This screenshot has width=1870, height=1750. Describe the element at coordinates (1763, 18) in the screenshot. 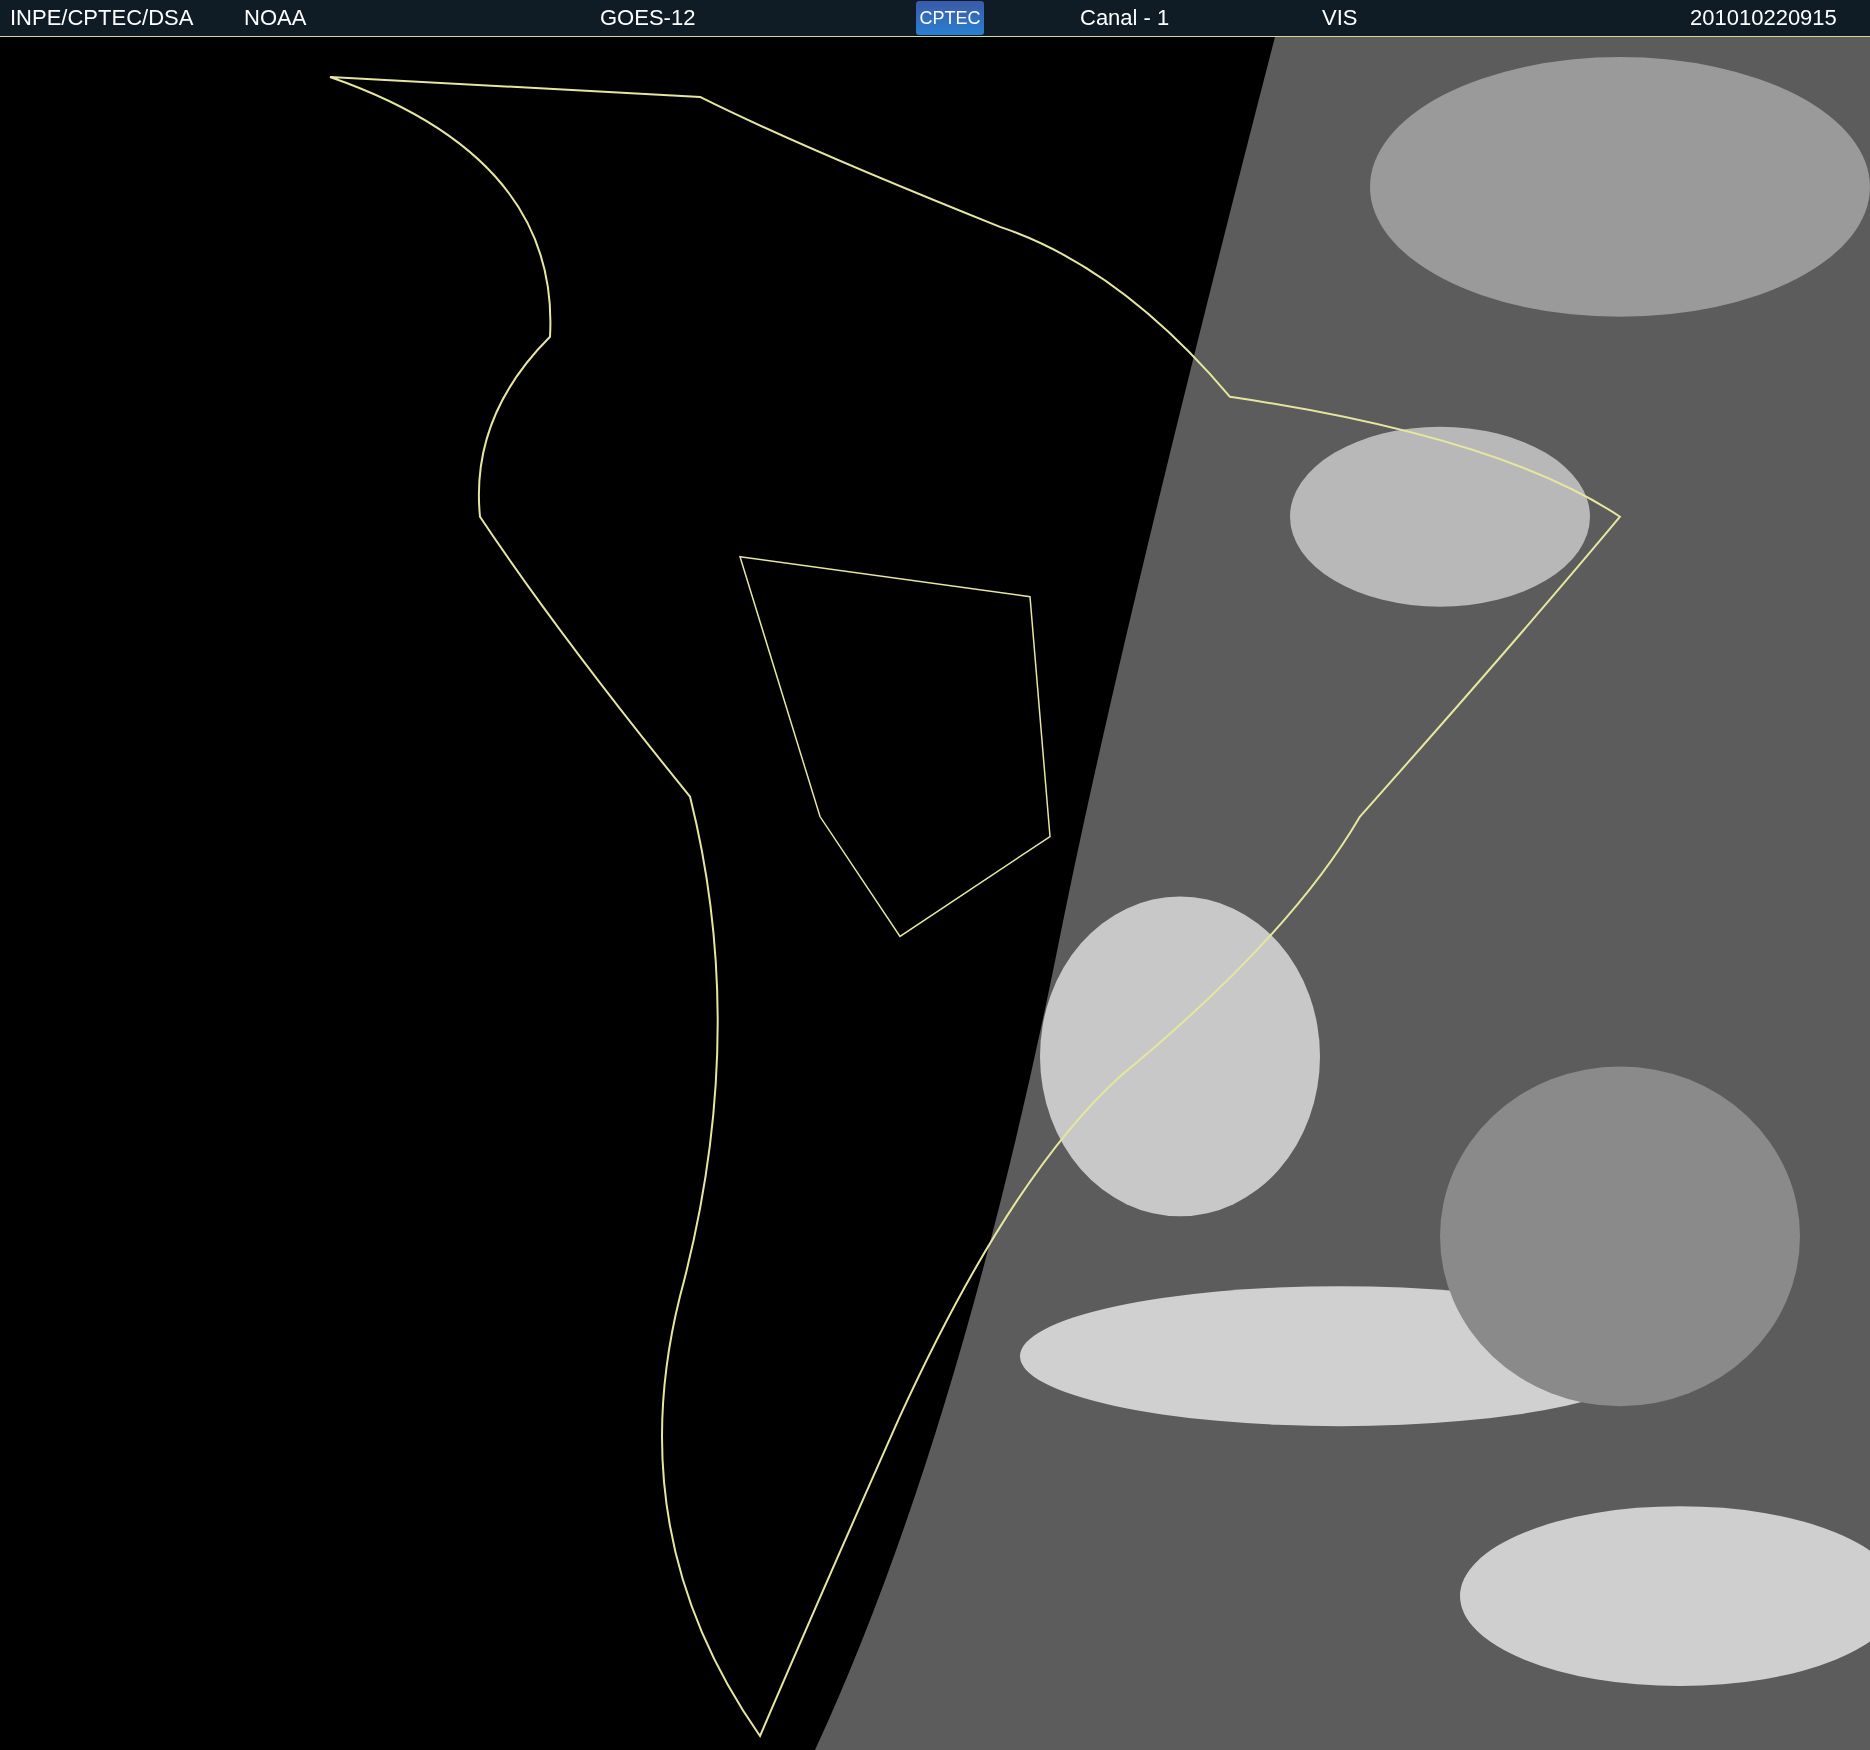

I see `timestamp: 201010220915` at that location.